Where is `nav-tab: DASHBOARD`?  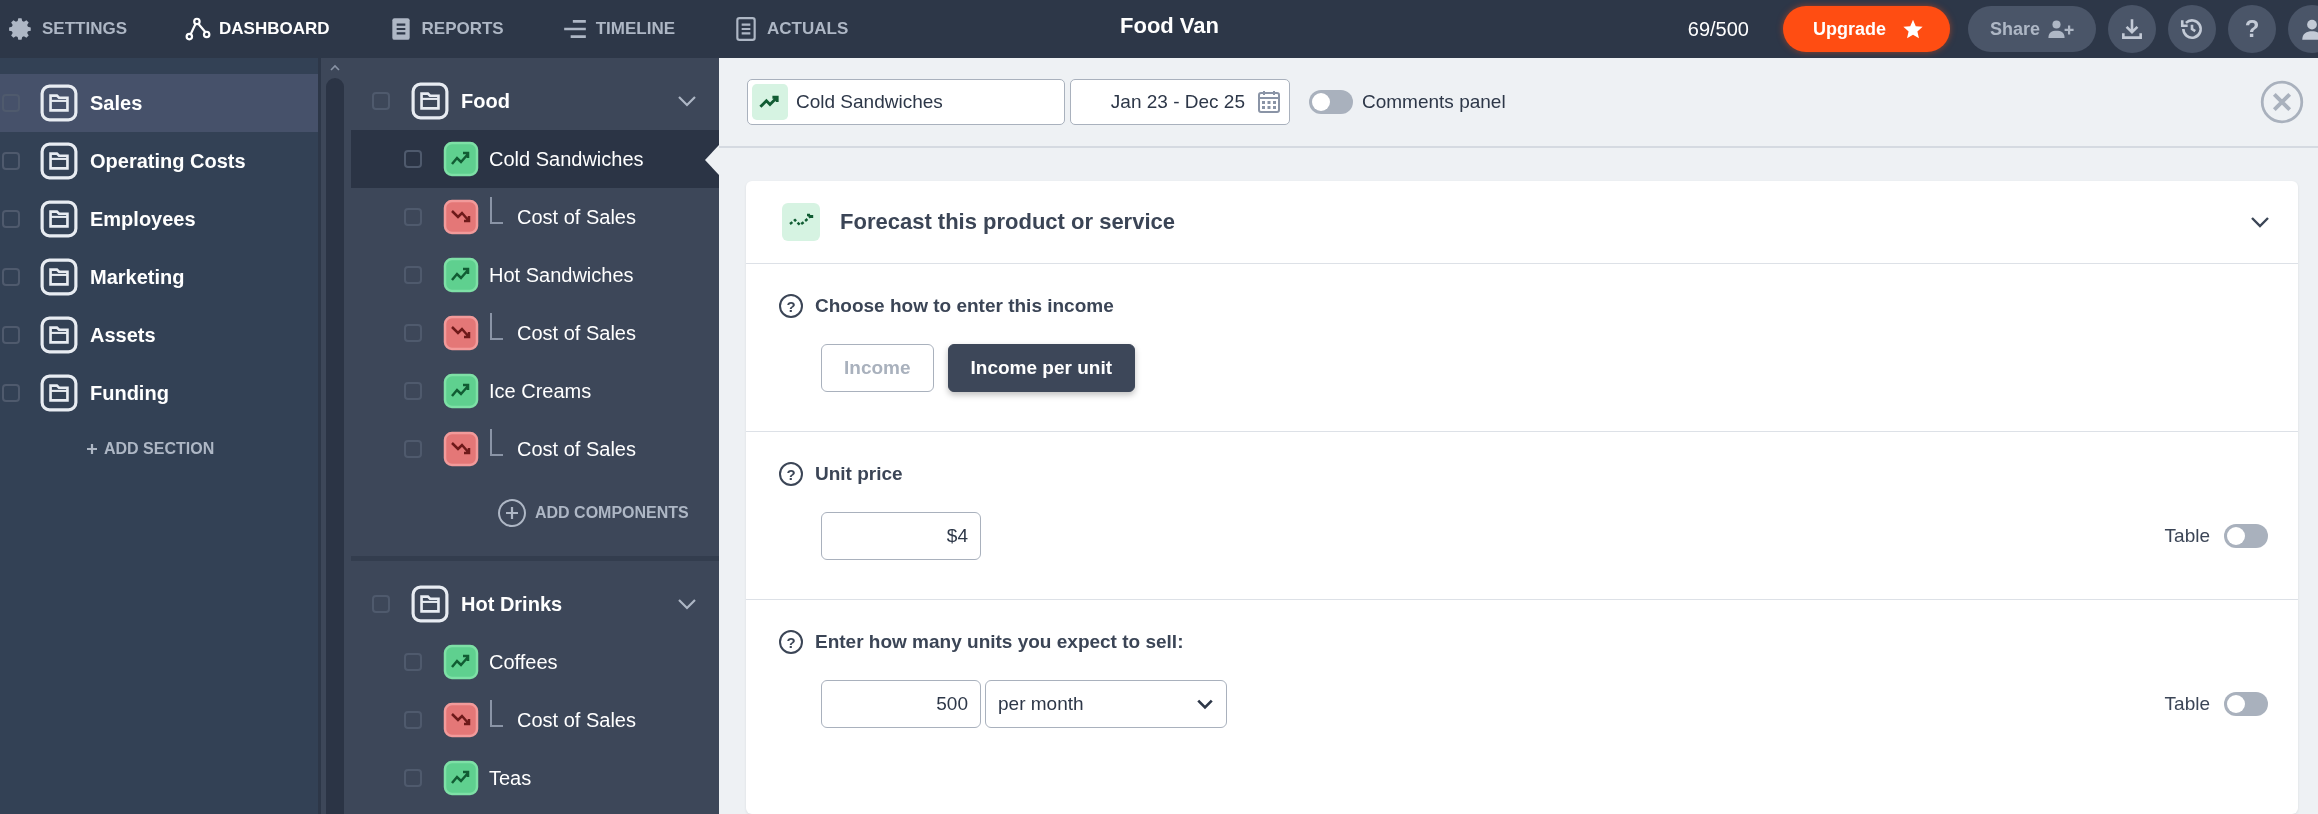 nav-tab: DASHBOARD is located at coordinates (257, 29).